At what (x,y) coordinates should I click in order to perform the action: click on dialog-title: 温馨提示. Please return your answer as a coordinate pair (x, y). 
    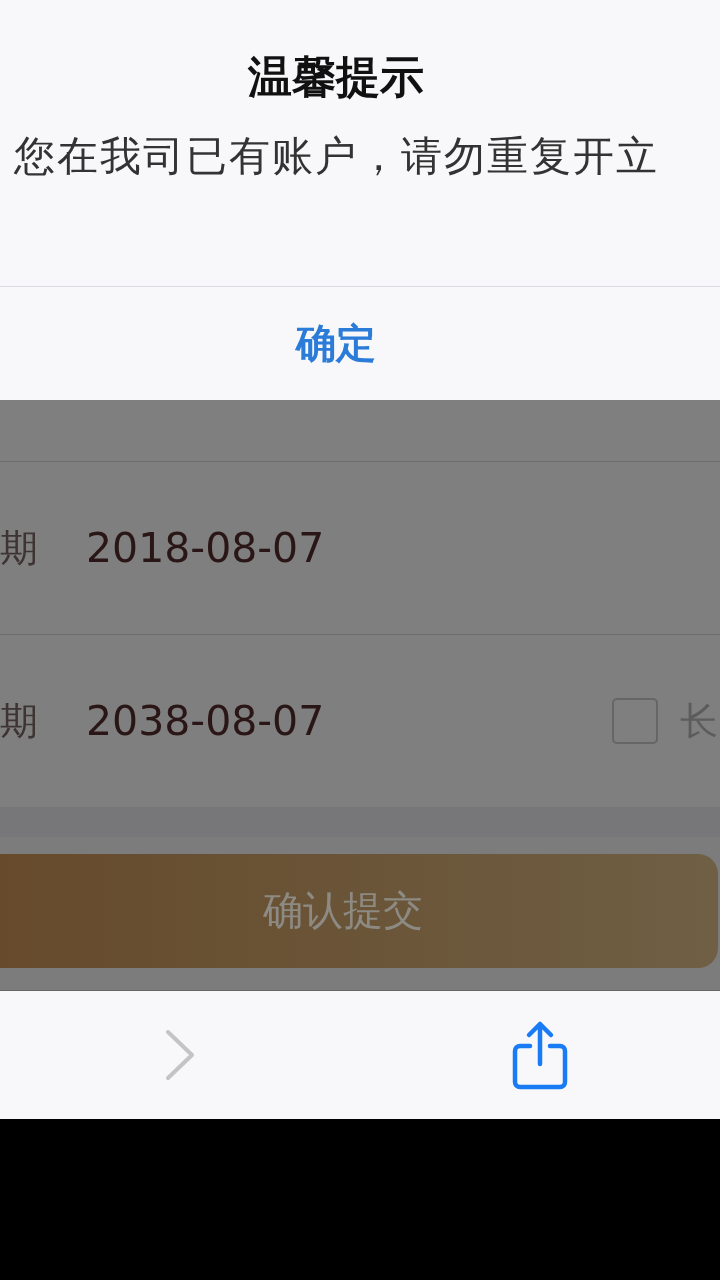
    Looking at the image, I should click on (336, 77).